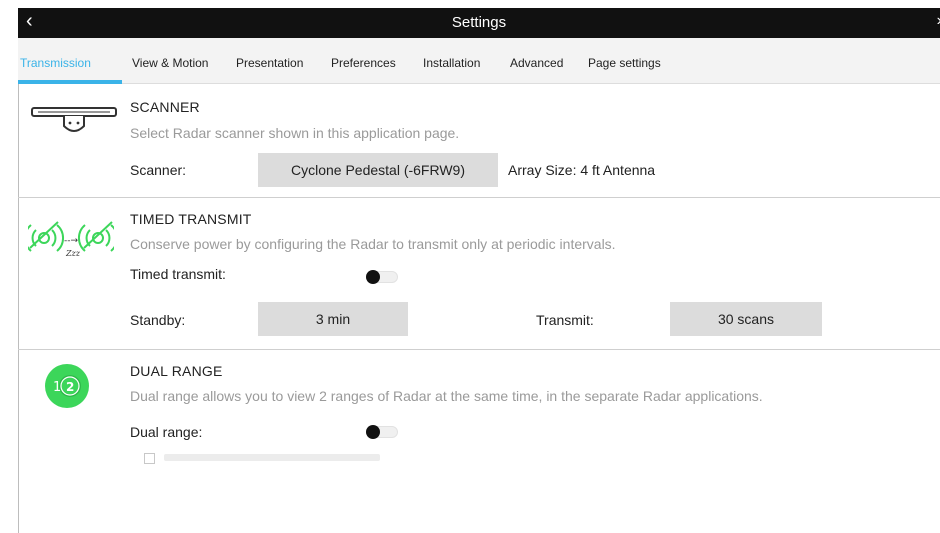  What do you see at coordinates (170, 63) in the screenshot?
I see `tab-view-motion: View & Motion` at bounding box center [170, 63].